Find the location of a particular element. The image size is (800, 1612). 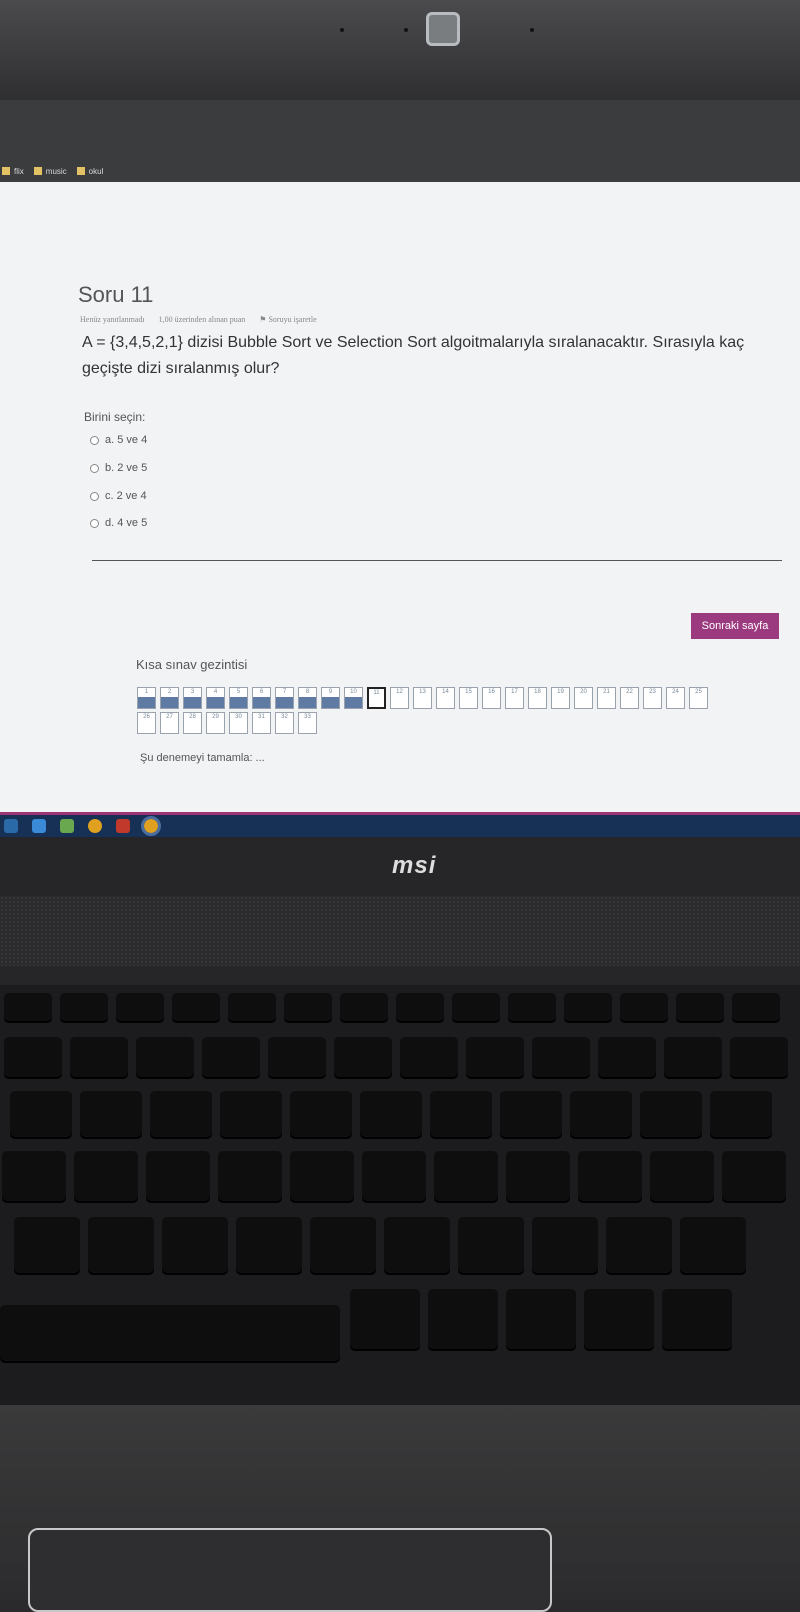

quiz-nav-button: 33 is located at coordinates (307, 723).